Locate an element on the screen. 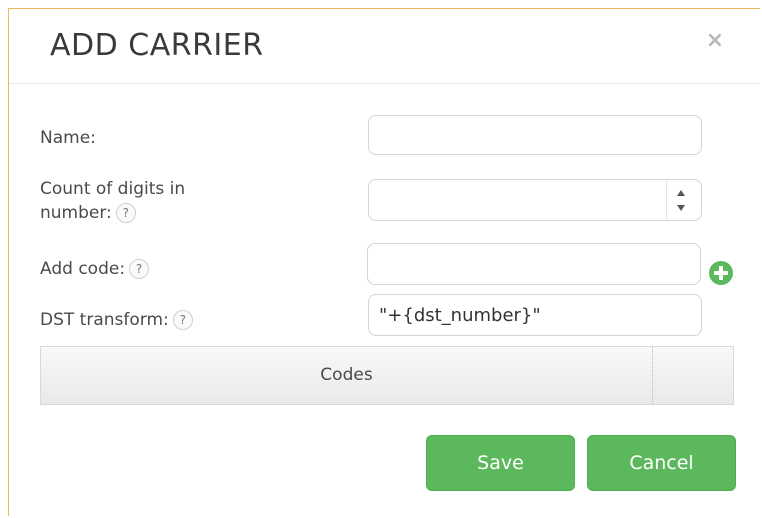 Image resolution: width=762 pixels, height=518 pixels. codes-column-header: Codes is located at coordinates (347, 375).